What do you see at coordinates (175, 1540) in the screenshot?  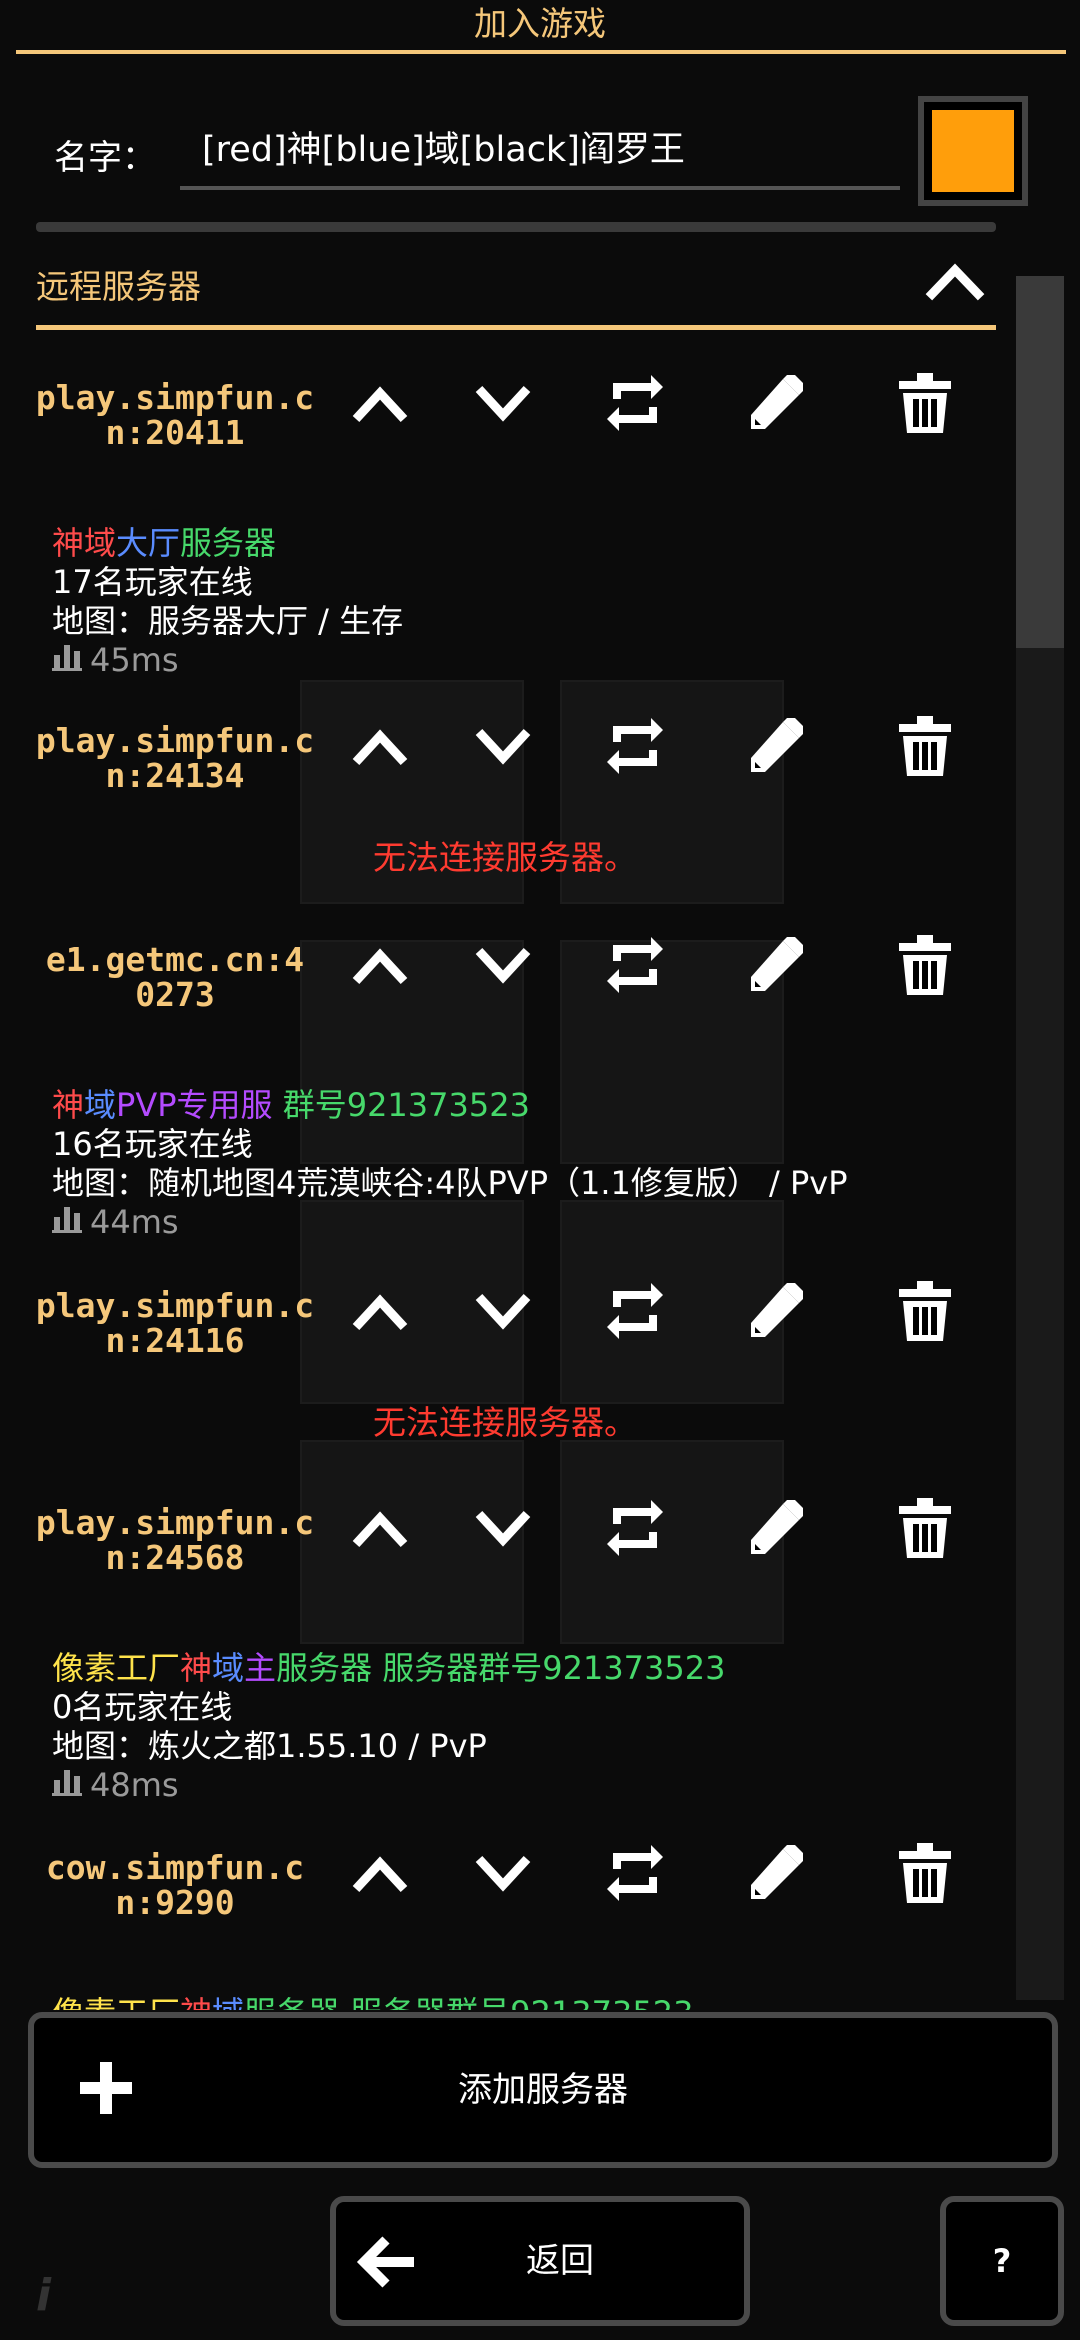 I see `server-address: play.simpfun.c n:24568` at bounding box center [175, 1540].